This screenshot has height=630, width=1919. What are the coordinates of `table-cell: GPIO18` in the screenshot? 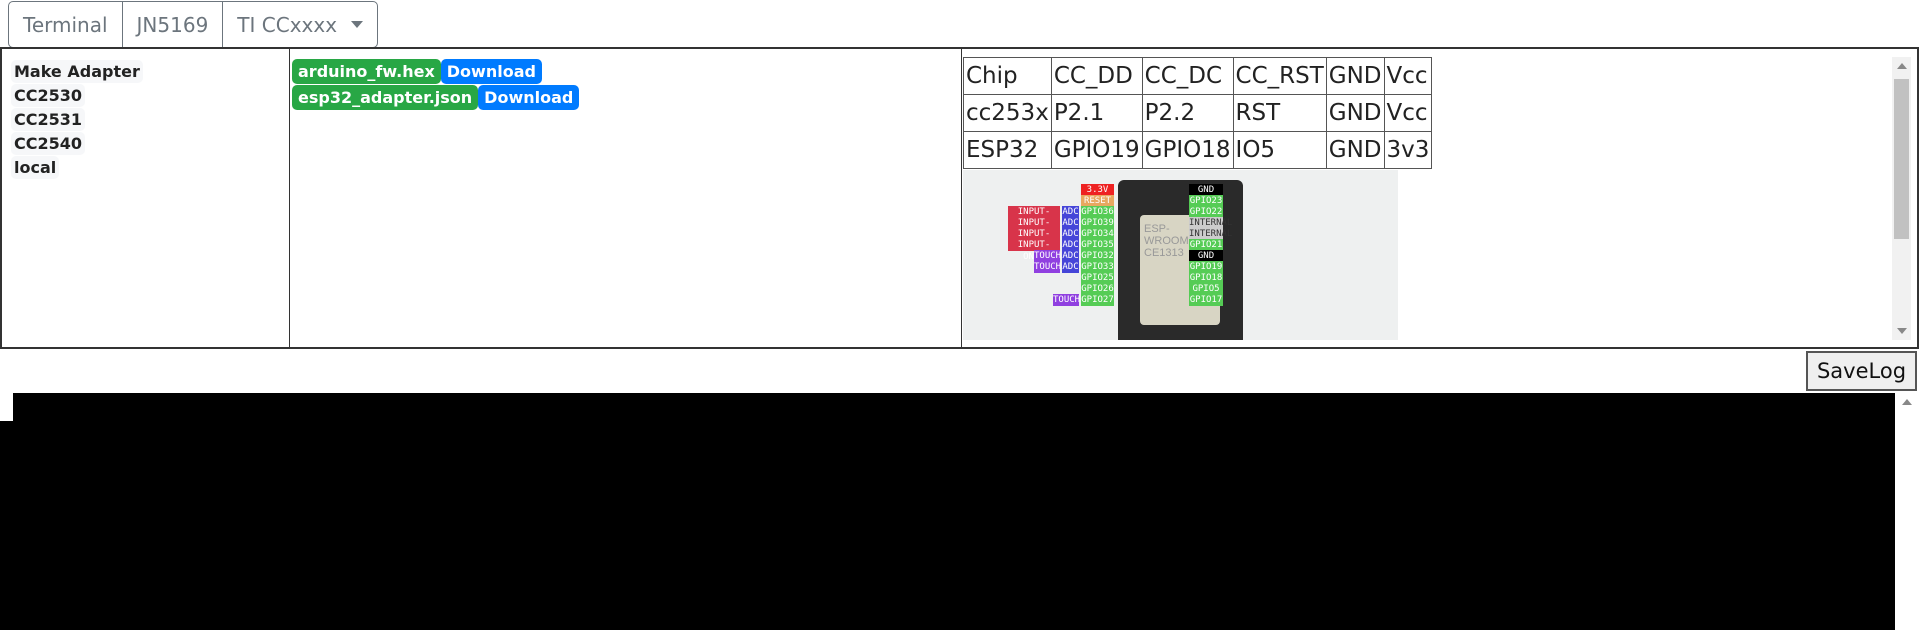 It's located at (1187, 150).